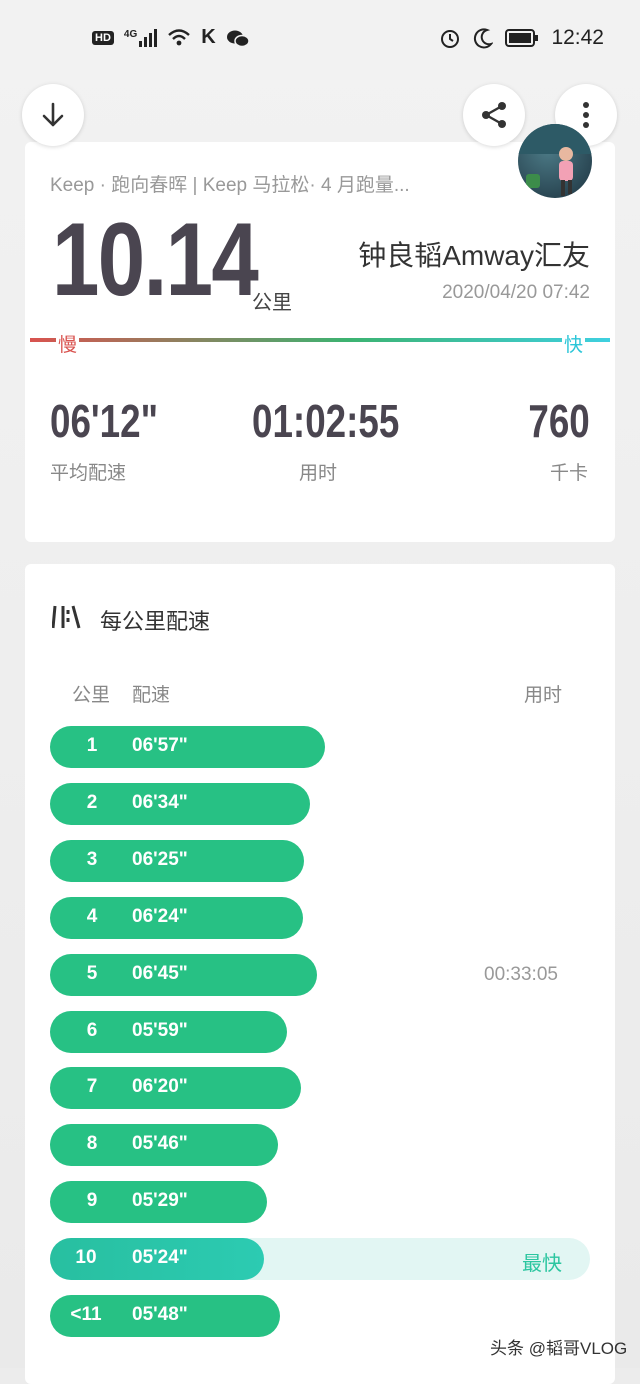 The width and height of the screenshot is (640, 1384). Describe the element at coordinates (151, 695) in the screenshot. I see `column-pace: 配速` at that location.